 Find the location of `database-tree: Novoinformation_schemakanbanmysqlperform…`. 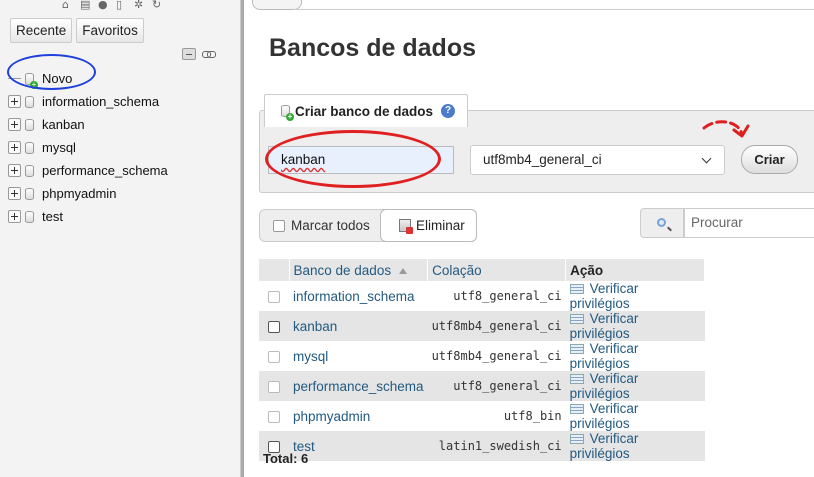

database-tree: Novoinformation_schemakanbanmysqlperform… is located at coordinates (120, 147).